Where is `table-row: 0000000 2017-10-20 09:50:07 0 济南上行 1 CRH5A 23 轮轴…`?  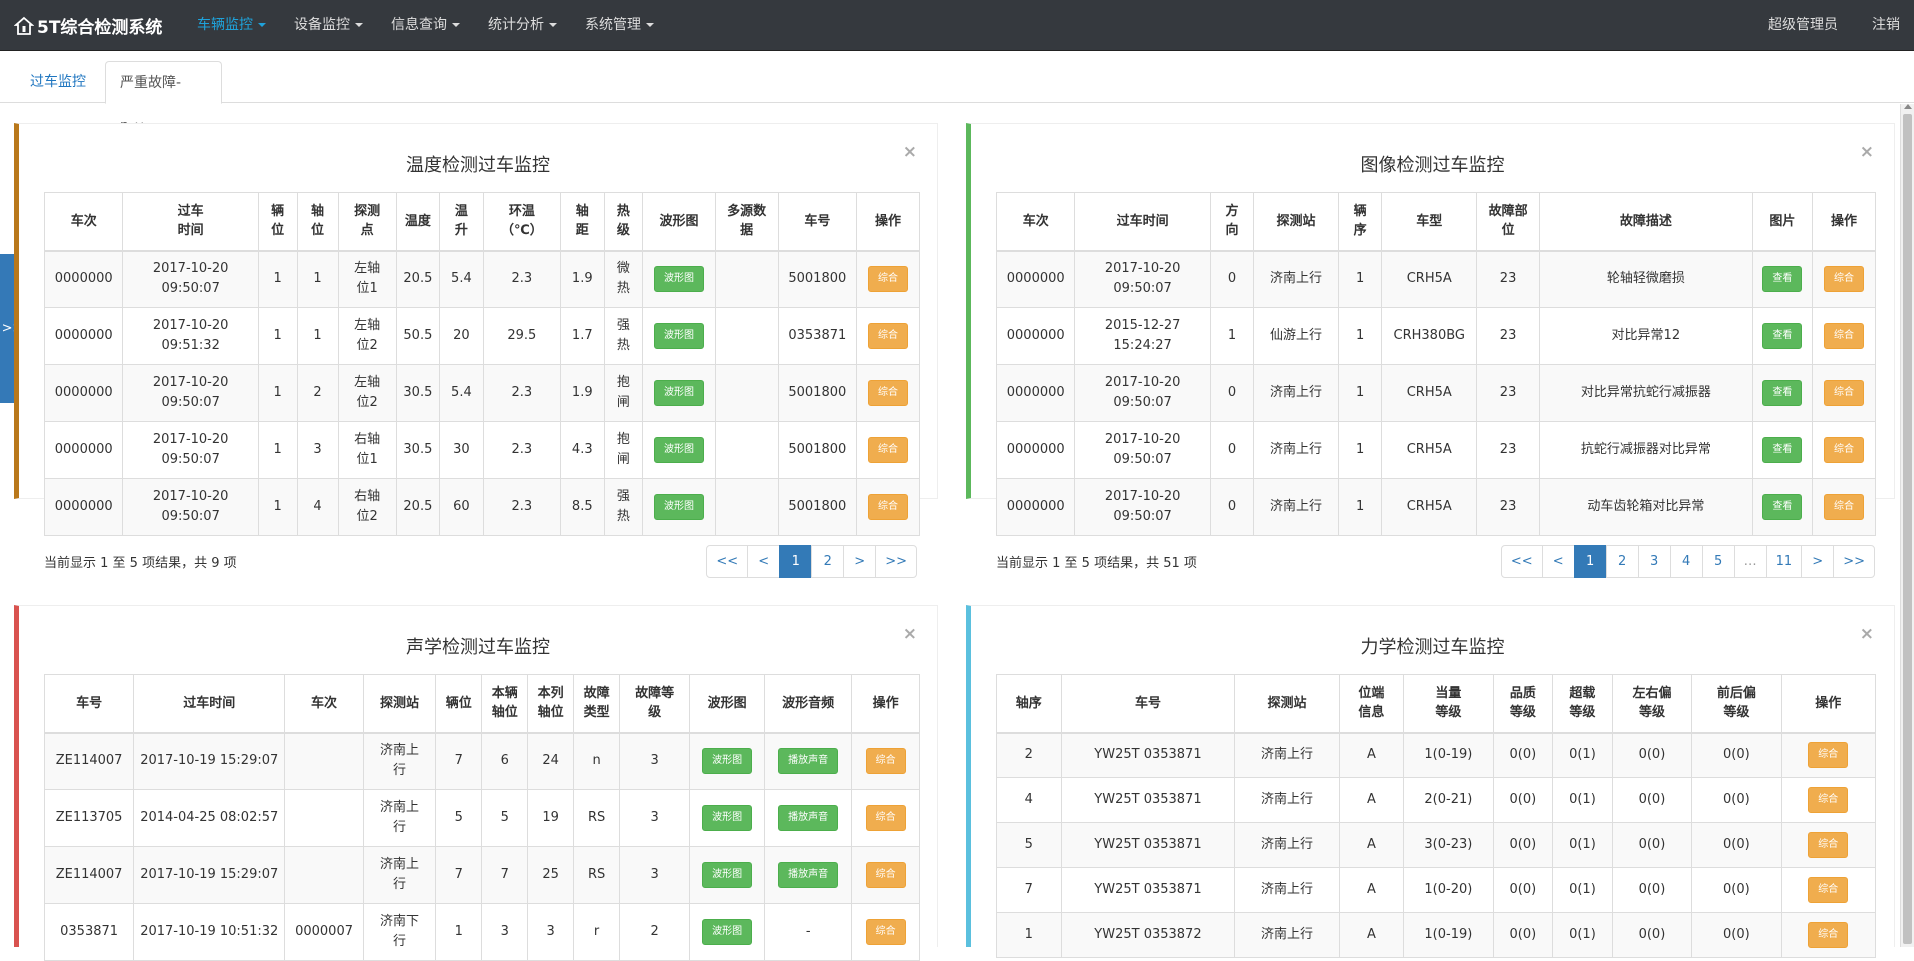 table-row: 0000000 2017-10-20 09:50:07 0 济南上行 1 CRH5A 23 轮轴… is located at coordinates (1435, 279).